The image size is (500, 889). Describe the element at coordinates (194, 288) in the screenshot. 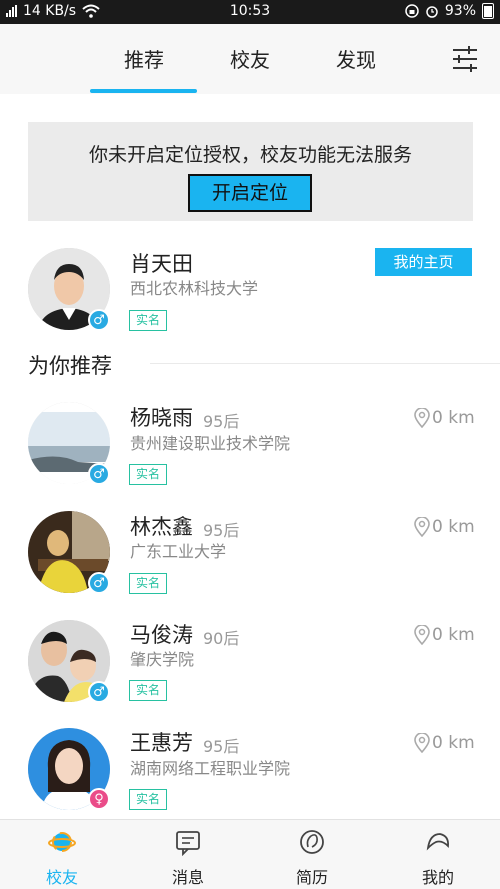

I see `my-school: 西北农林科技大学` at that location.